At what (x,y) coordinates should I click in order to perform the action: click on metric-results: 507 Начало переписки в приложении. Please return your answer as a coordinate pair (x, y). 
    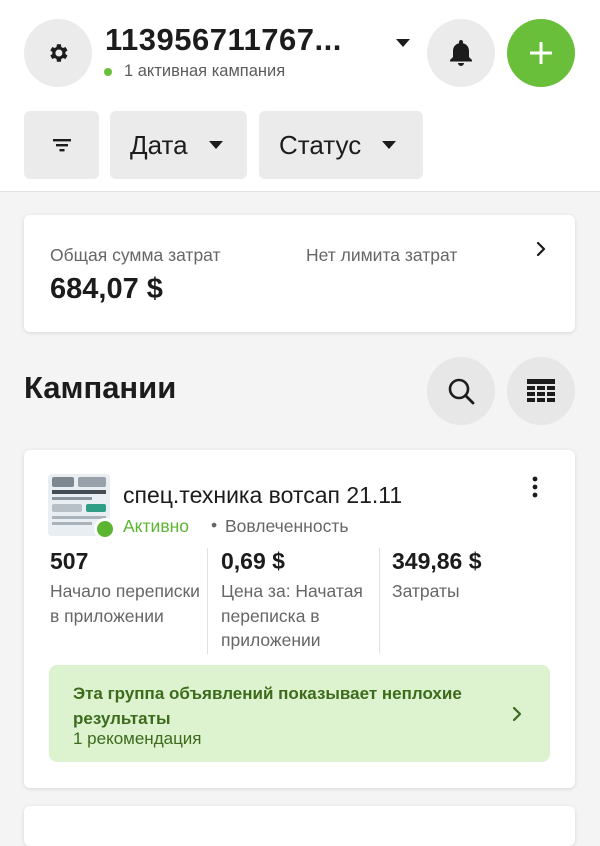
    Looking at the image, I should click on (127, 588).